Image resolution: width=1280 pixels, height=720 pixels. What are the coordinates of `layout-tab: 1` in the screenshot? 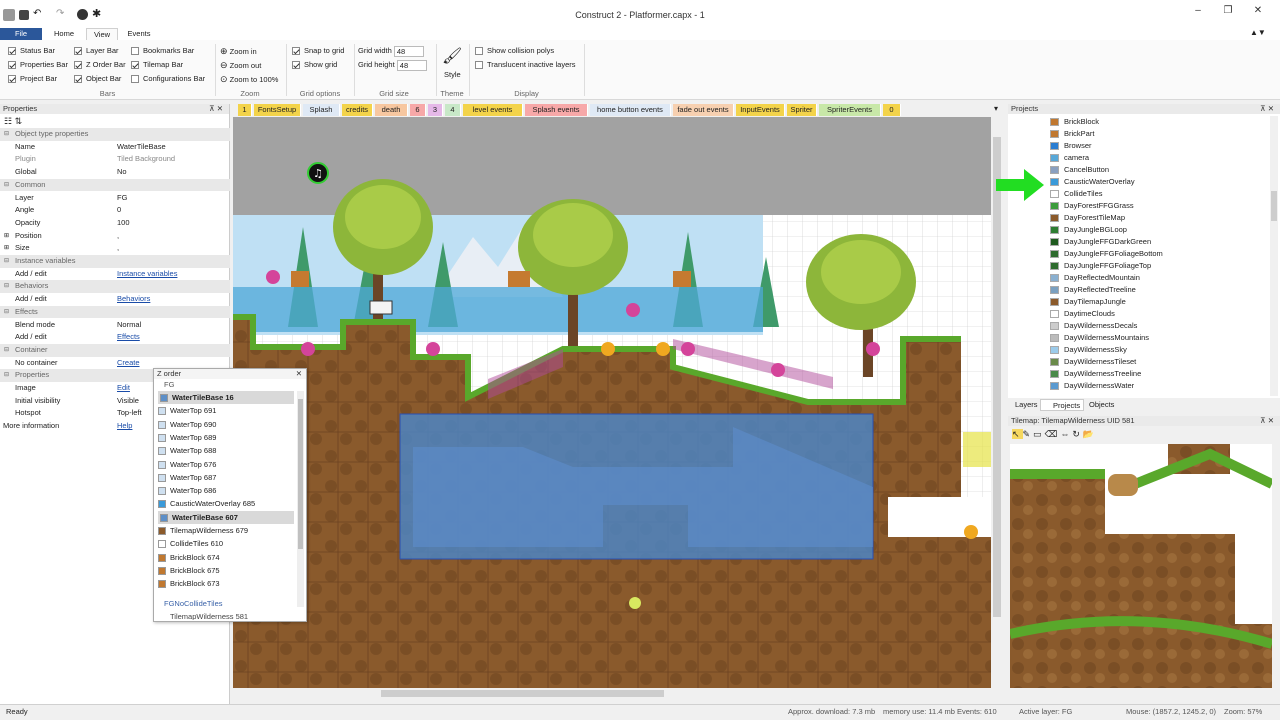 It's located at (245, 110).